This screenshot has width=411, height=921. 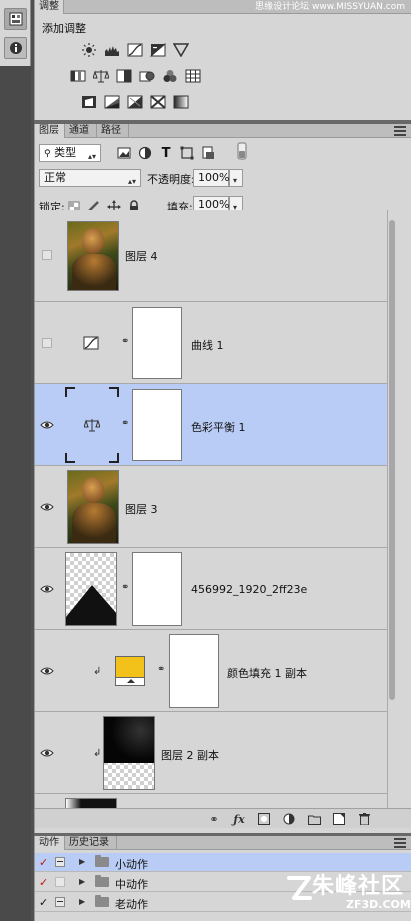 What do you see at coordinates (124, 76) in the screenshot?
I see `black-white-icon` at bounding box center [124, 76].